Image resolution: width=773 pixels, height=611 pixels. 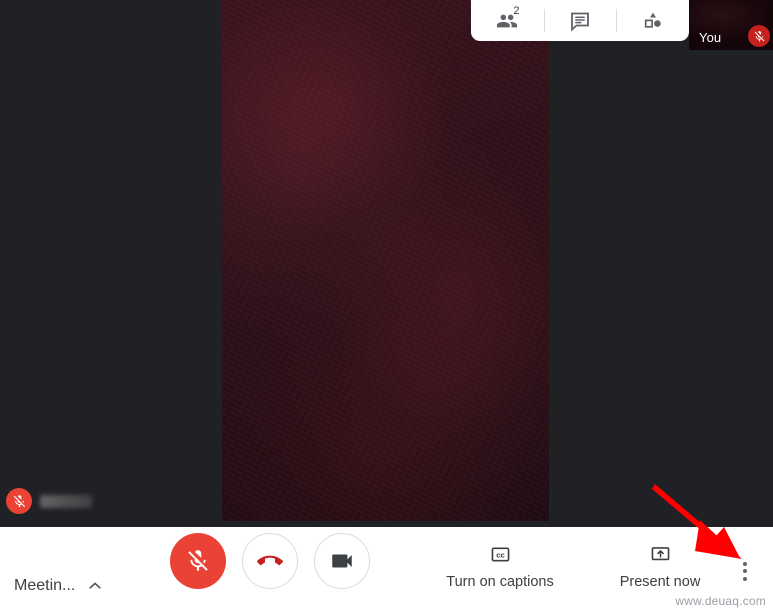 What do you see at coordinates (660, 566) in the screenshot?
I see `present-now-button: Present now` at bounding box center [660, 566].